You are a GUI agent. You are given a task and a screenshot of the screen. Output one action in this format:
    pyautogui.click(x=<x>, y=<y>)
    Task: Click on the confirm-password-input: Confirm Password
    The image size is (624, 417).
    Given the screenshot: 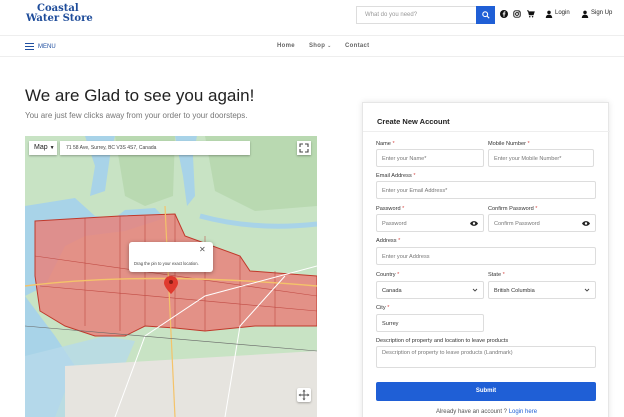 What is the action you would take?
    pyautogui.click(x=542, y=223)
    